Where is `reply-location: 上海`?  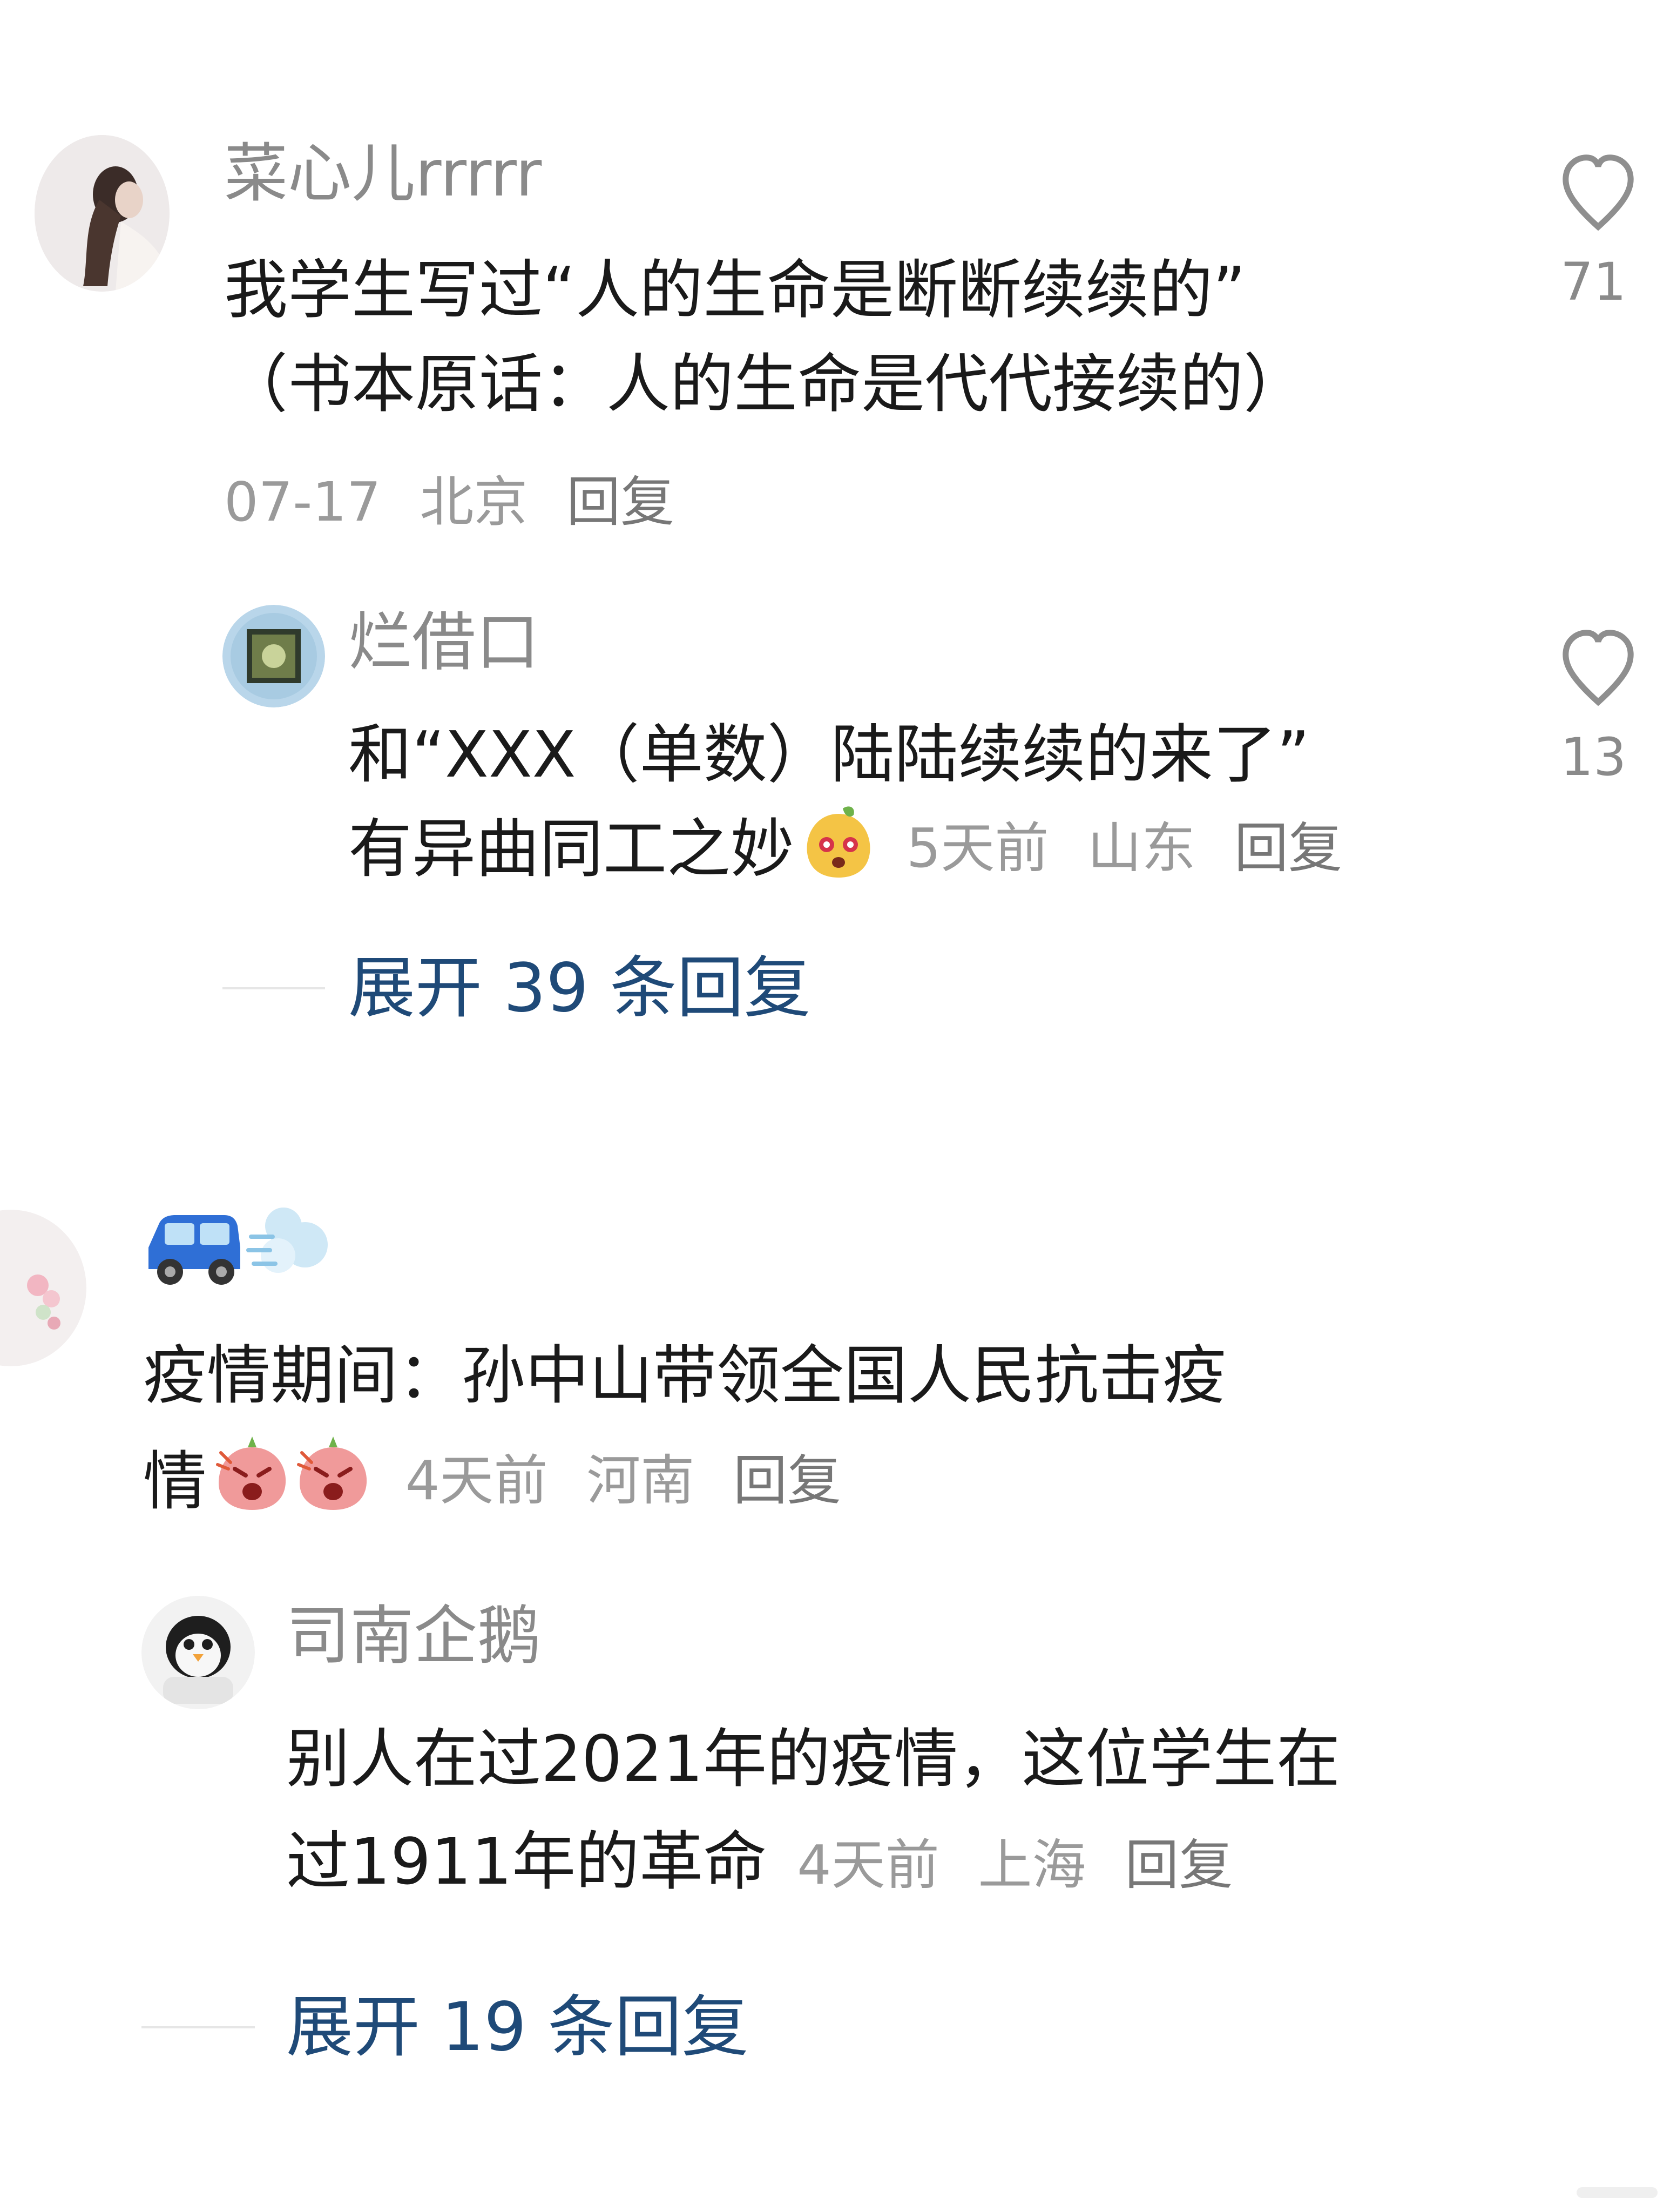 reply-location: 上海 is located at coordinates (1032, 1865).